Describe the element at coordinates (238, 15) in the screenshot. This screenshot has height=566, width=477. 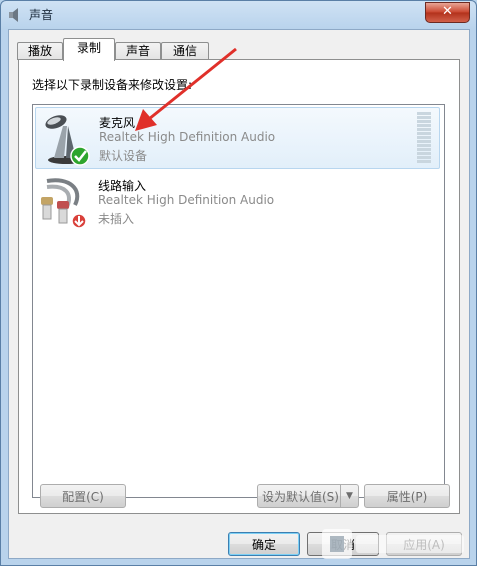
I see `title-bar: 声音 ✕` at that location.